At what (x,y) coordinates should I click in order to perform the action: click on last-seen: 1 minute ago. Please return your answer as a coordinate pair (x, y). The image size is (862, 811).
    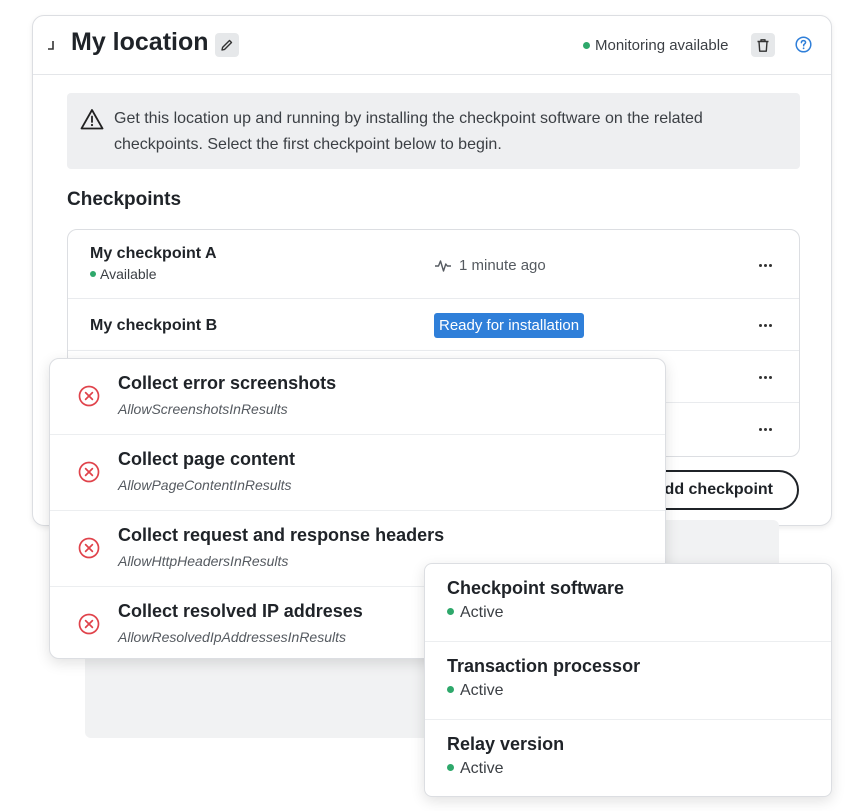
    Looking at the image, I should click on (490, 265).